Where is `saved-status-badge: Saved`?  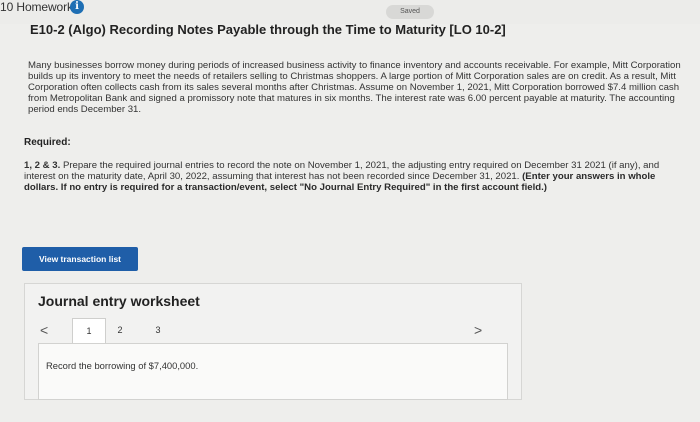
saved-status-badge: Saved is located at coordinates (410, 12).